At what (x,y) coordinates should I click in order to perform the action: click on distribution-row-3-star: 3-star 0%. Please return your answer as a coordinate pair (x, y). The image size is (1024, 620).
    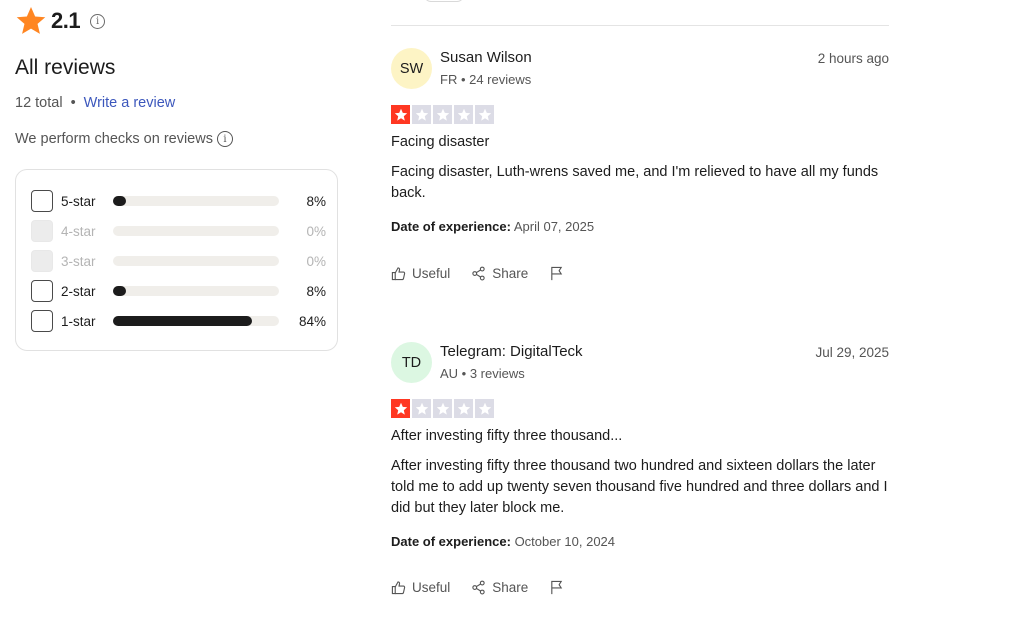
    Looking at the image, I should click on (178, 261).